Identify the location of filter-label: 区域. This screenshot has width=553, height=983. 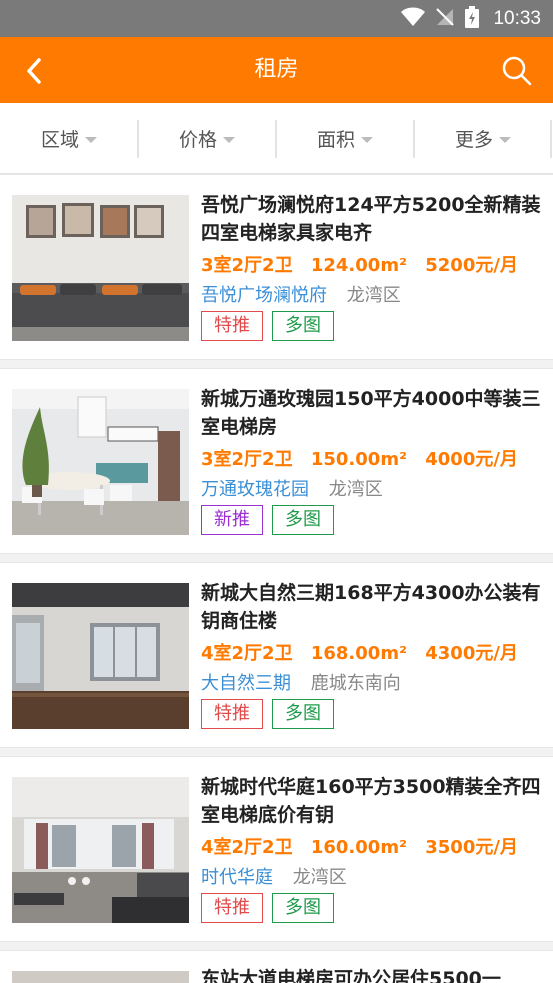
(59, 140).